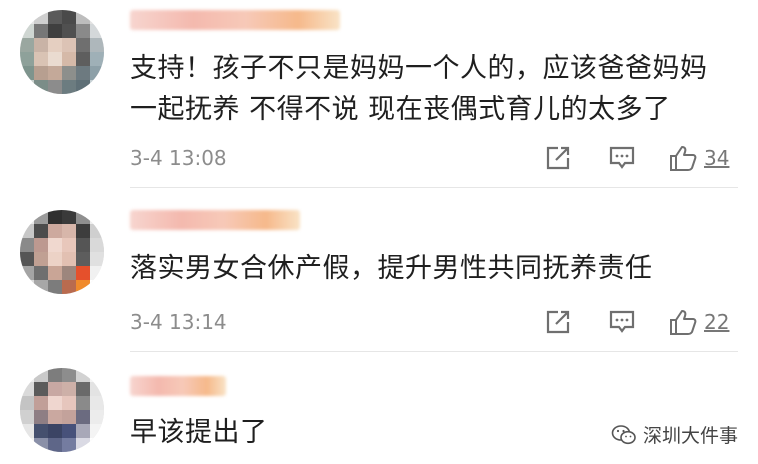 This screenshot has width=758, height=464. I want to click on watermark-label: 深圳大件事, so click(690, 436).